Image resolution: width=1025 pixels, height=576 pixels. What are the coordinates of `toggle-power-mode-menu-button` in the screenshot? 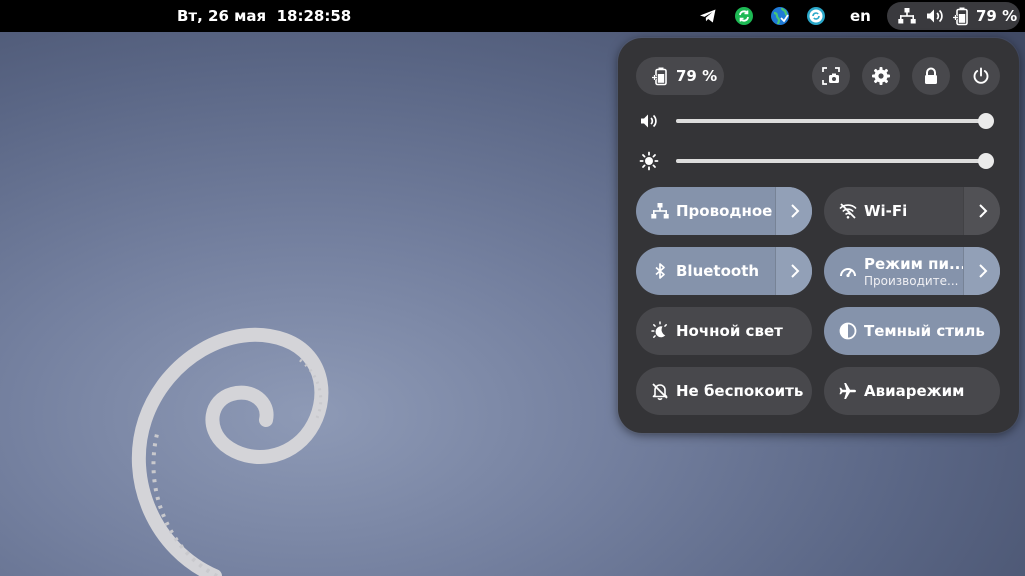 It's located at (981, 271).